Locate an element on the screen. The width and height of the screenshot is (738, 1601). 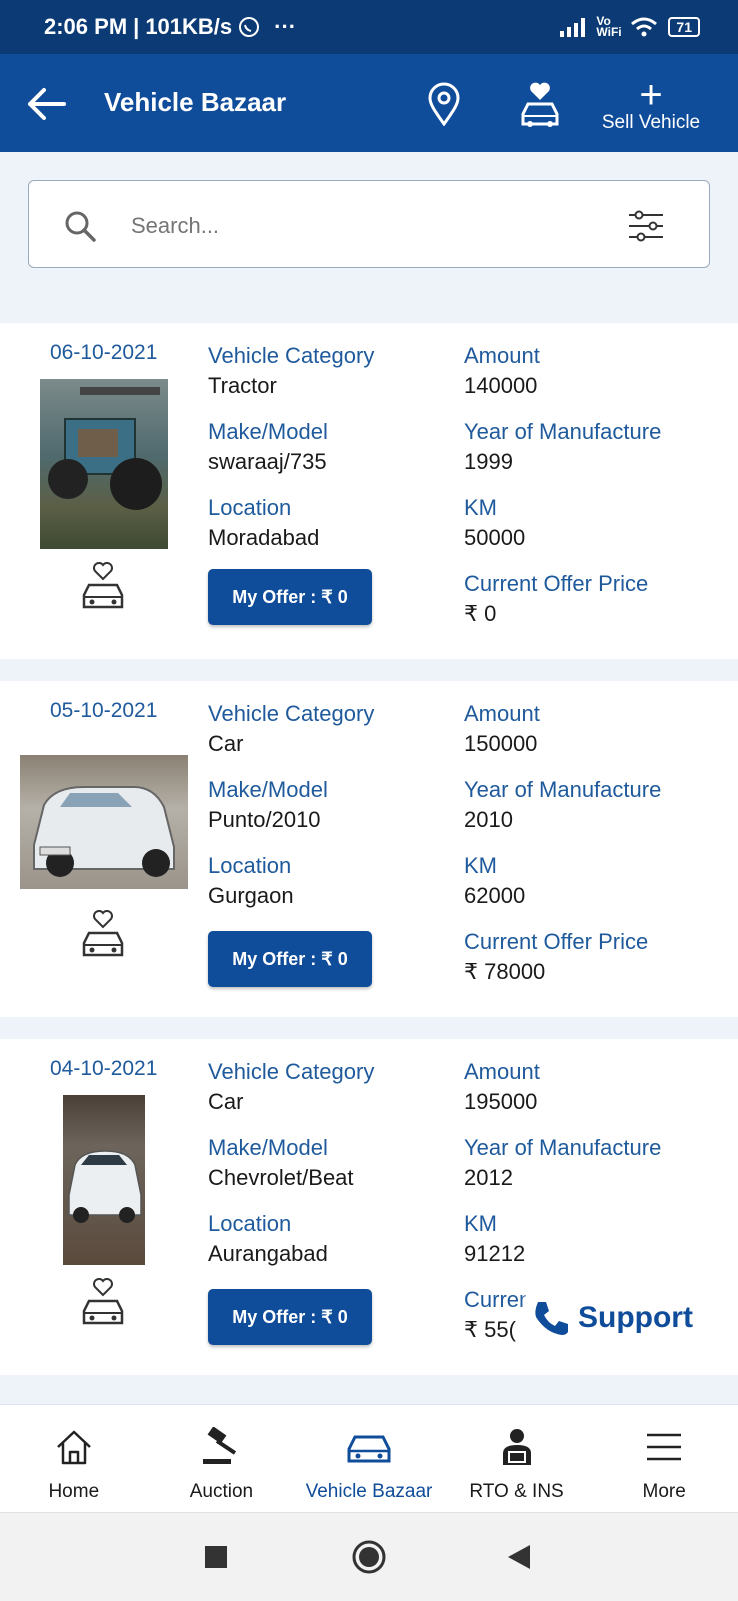
support-button: Support is located at coordinates (618, 1318).